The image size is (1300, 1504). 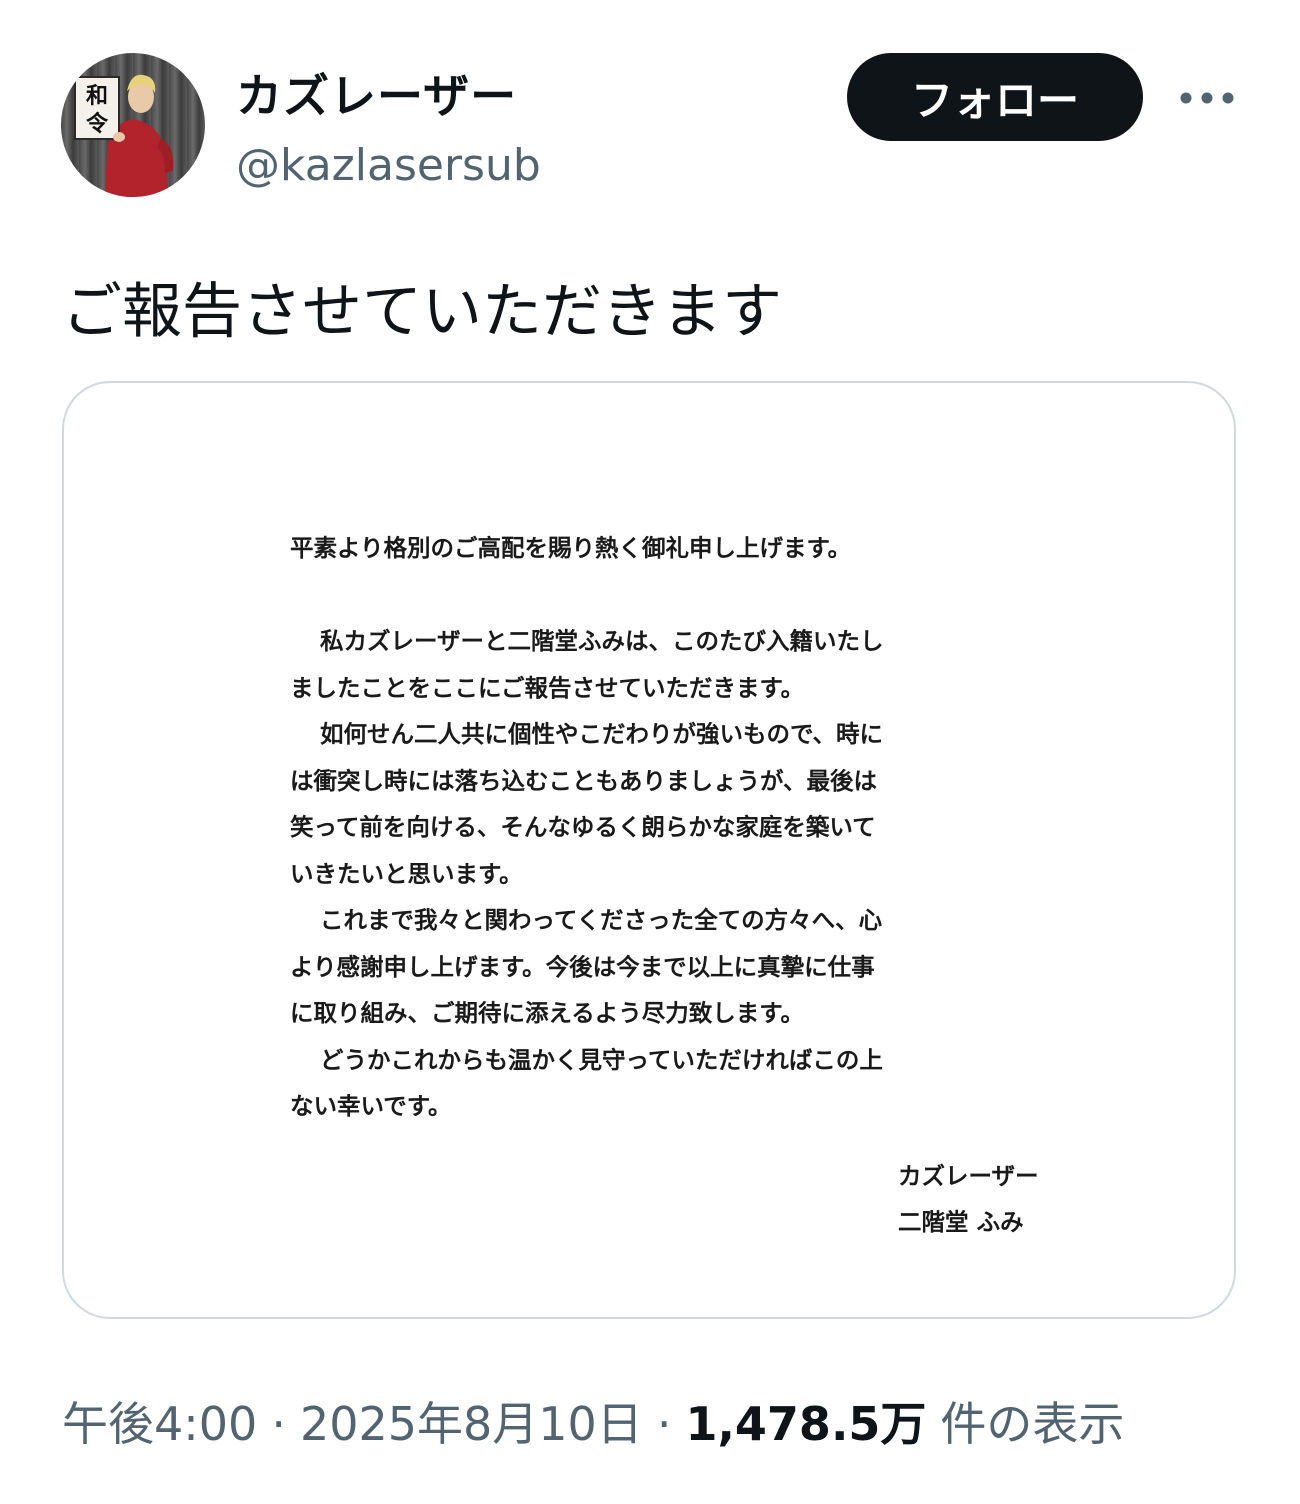 I want to click on more-options-button, so click(x=1207, y=98).